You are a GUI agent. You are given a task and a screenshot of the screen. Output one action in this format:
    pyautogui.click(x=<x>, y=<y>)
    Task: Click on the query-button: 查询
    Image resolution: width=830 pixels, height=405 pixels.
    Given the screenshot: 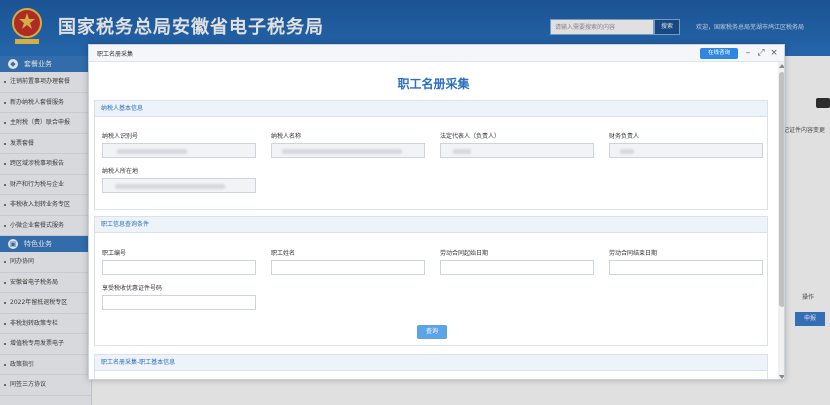 What is the action you would take?
    pyautogui.click(x=432, y=332)
    